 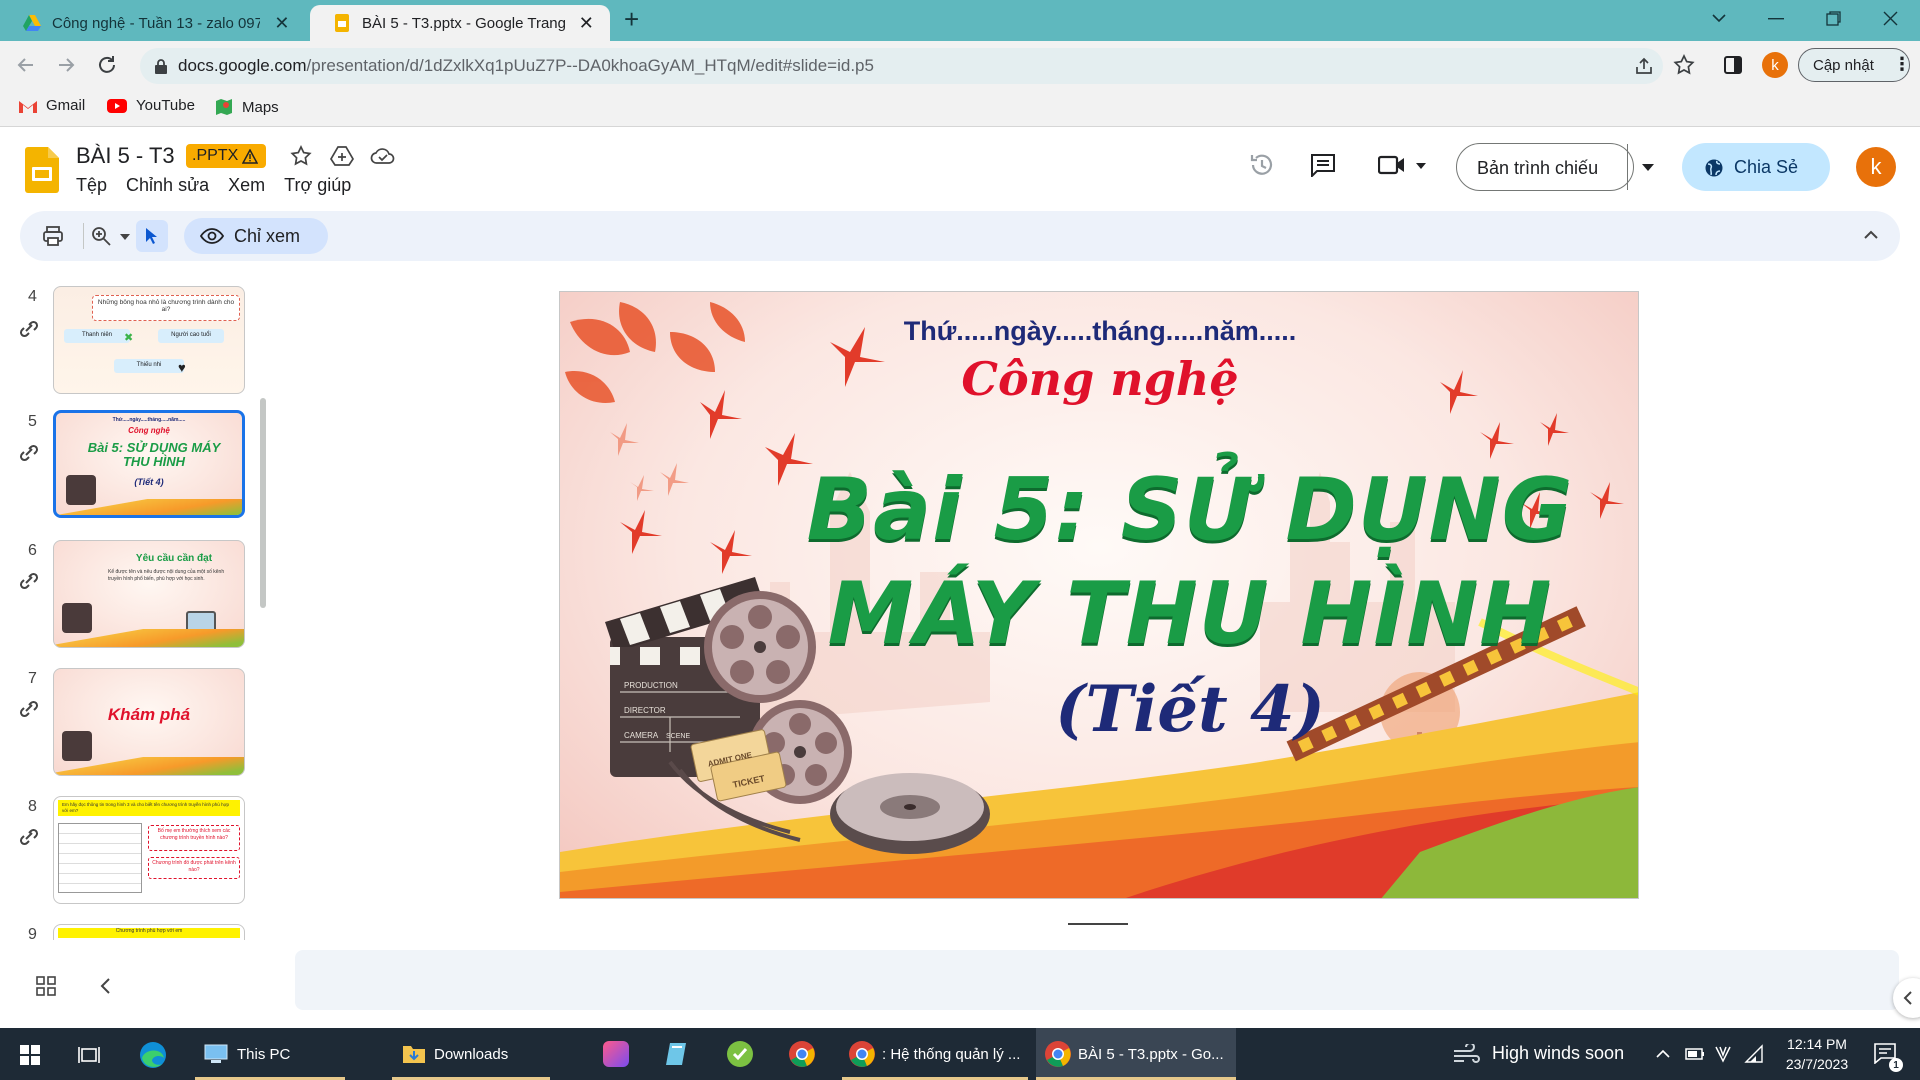 What do you see at coordinates (150, 105) in the screenshot?
I see `bookmark-youtube: YouTube` at bounding box center [150, 105].